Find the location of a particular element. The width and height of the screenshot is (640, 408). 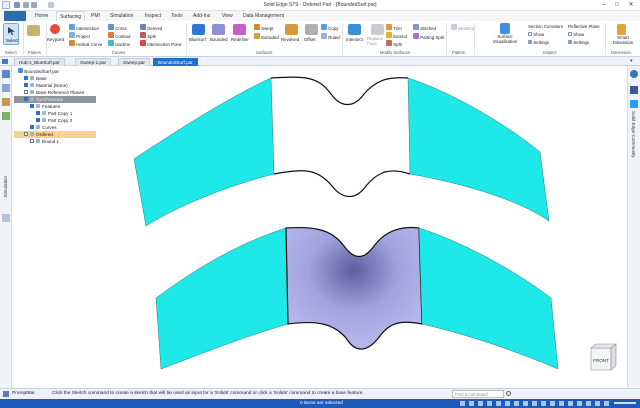

layers-icon is located at coordinates (6, 88).